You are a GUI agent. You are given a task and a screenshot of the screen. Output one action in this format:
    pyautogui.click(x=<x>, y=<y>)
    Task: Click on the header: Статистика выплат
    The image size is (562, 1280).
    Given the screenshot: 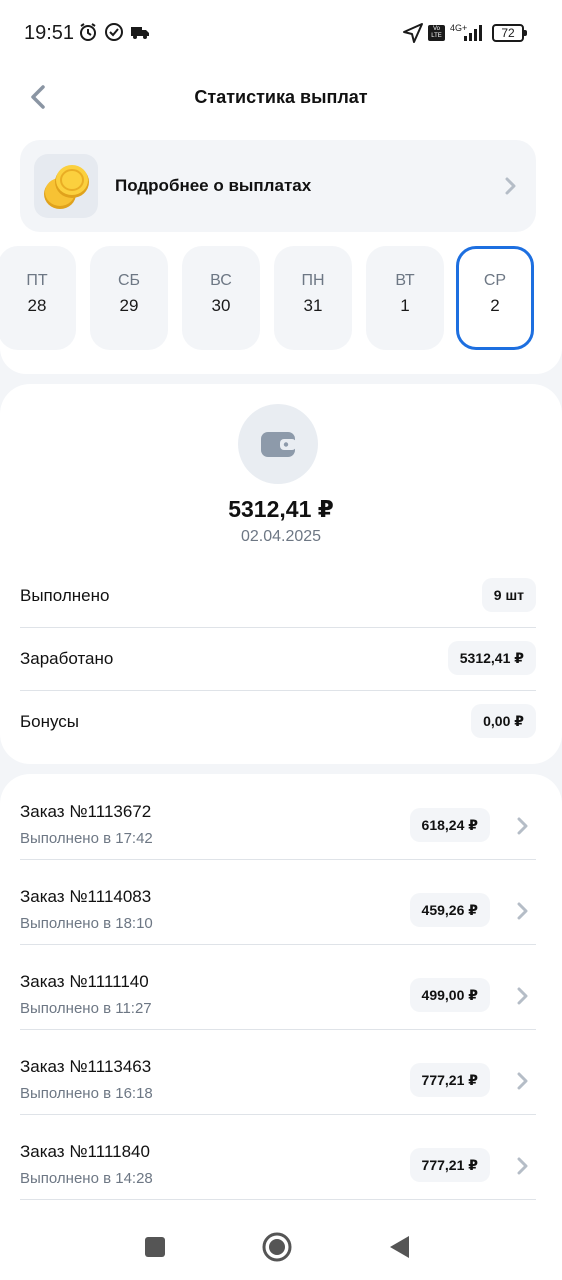 What is the action you would take?
    pyautogui.click(x=281, y=98)
    